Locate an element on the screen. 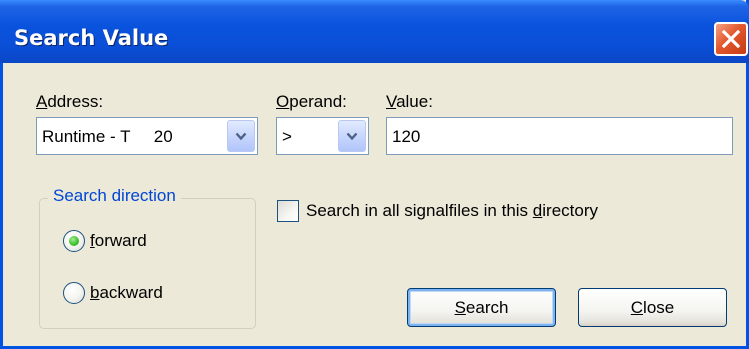 The height and width of the screenshot is (349, 749). value-input-text: 120 is located at coordinates (406, 136).